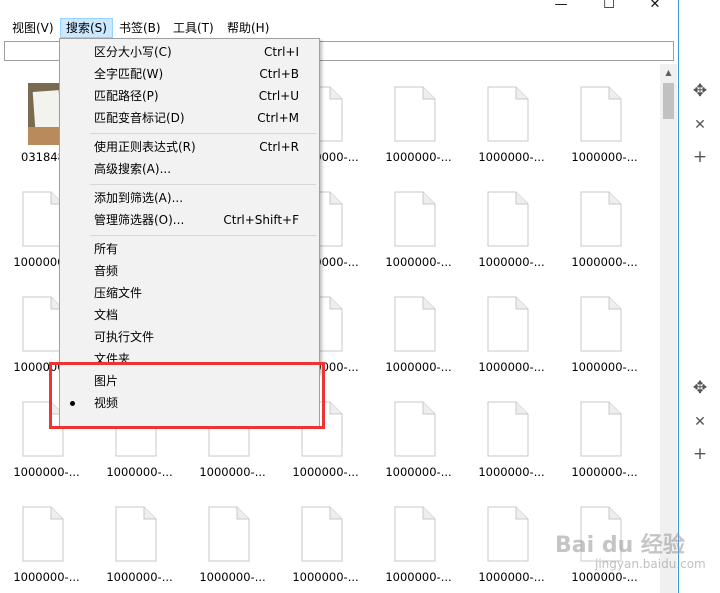  What do you see at coordinates (339, 28) in the screenshot?
I see `menu-bar: 视图(V) 搜索(S) 书签(B) 工具(T) 帮助(H)` at bounding box center [339, 28].